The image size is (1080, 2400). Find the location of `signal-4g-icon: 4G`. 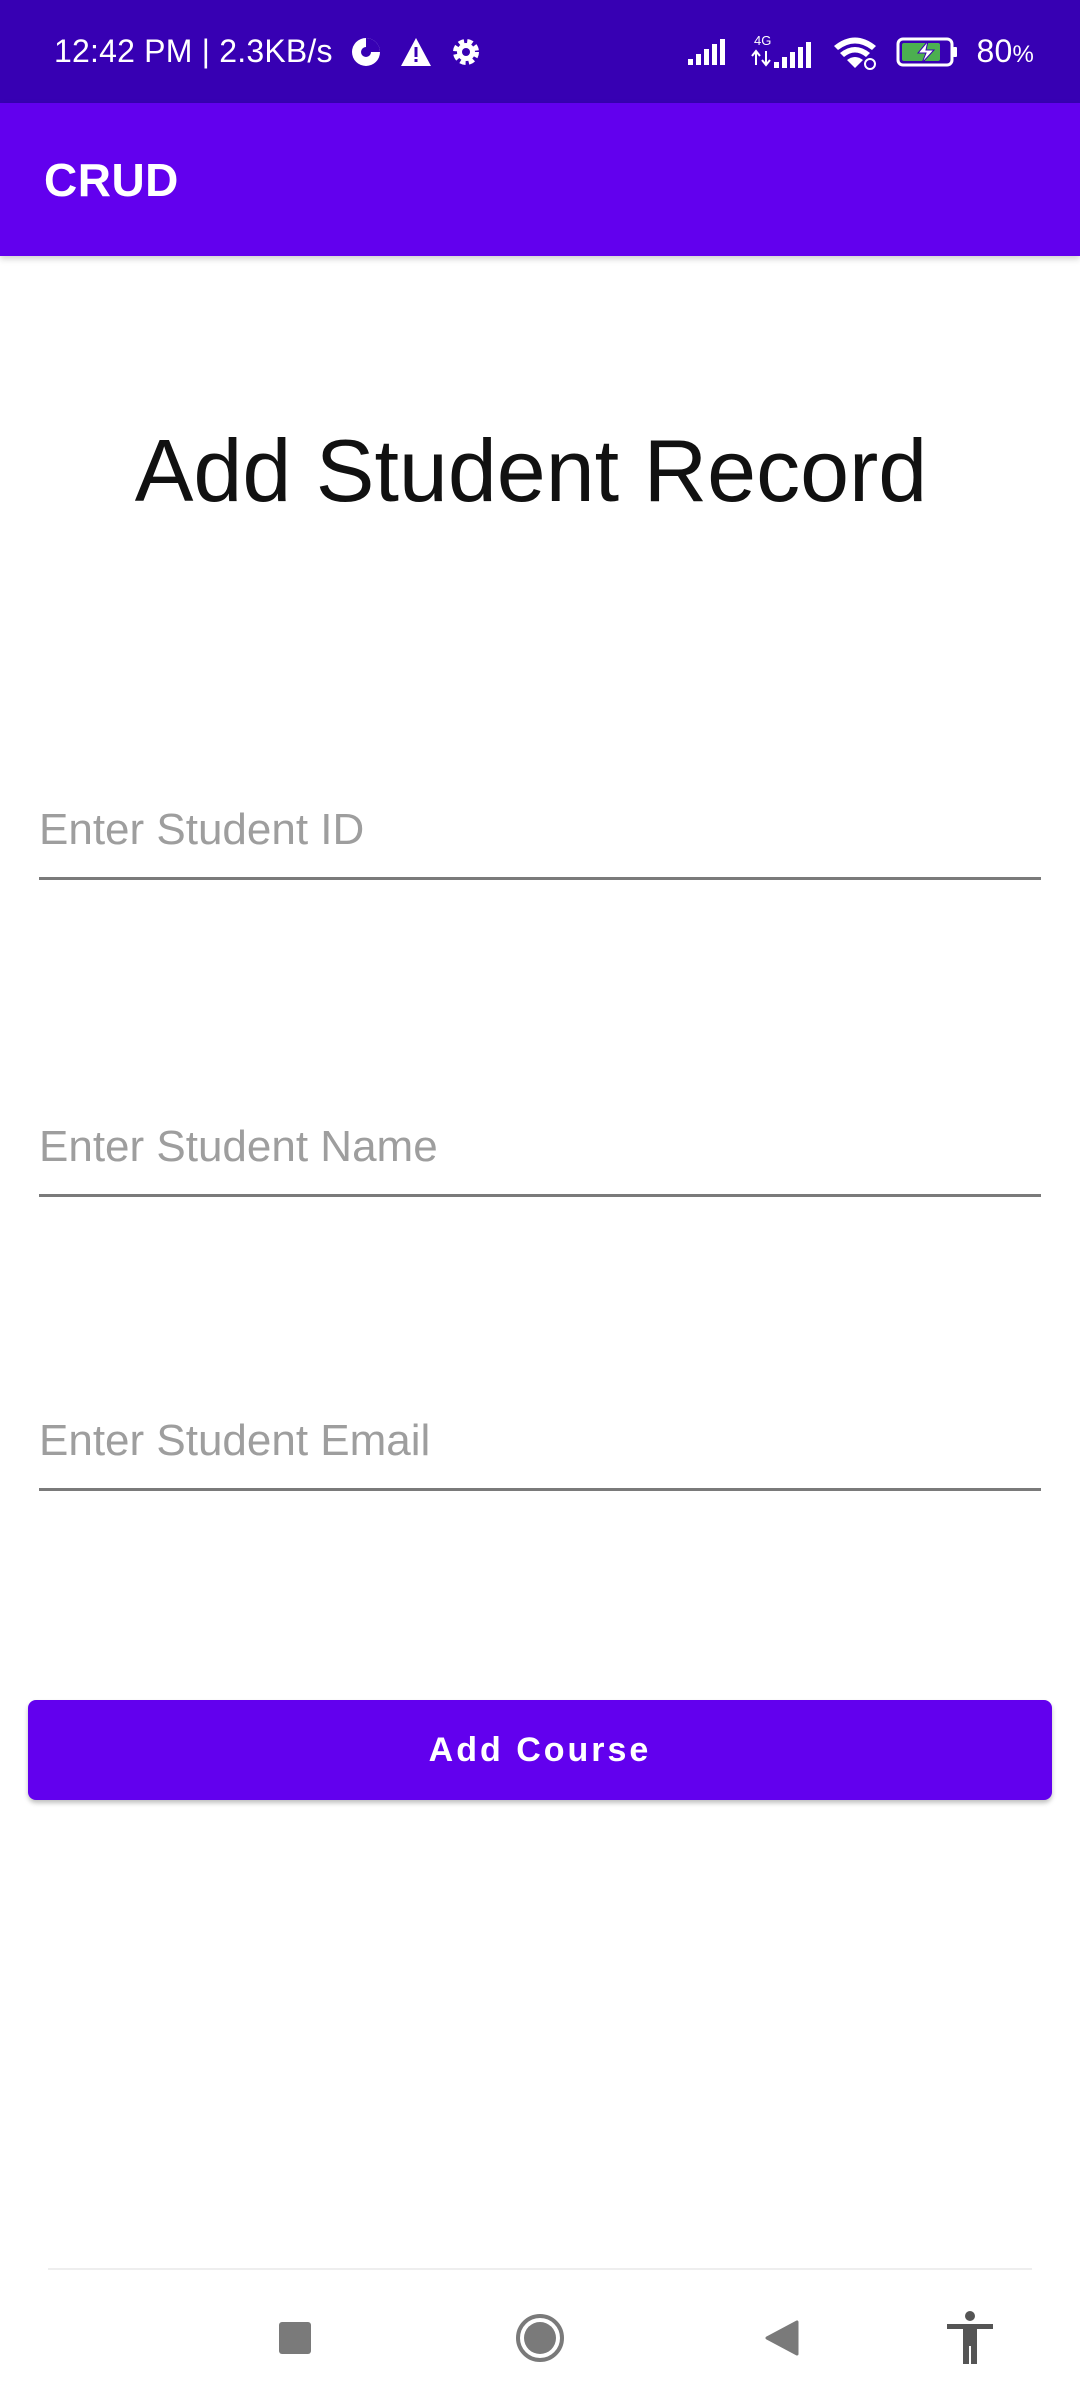

signal-4g-icon: 4G is located at coordinates (781, 52).